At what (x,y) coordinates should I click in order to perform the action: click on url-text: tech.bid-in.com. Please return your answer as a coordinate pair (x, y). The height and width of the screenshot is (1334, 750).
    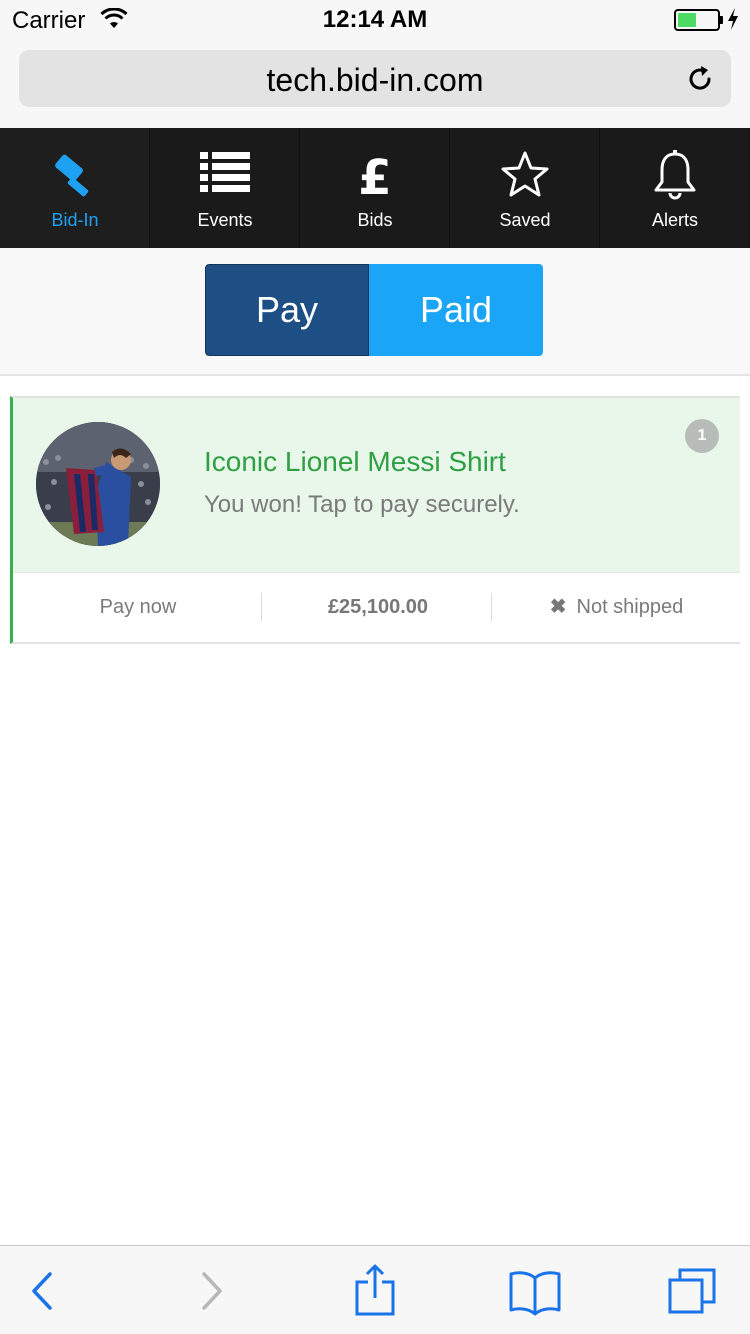
    Looking at the image, I should click on (375, 80).